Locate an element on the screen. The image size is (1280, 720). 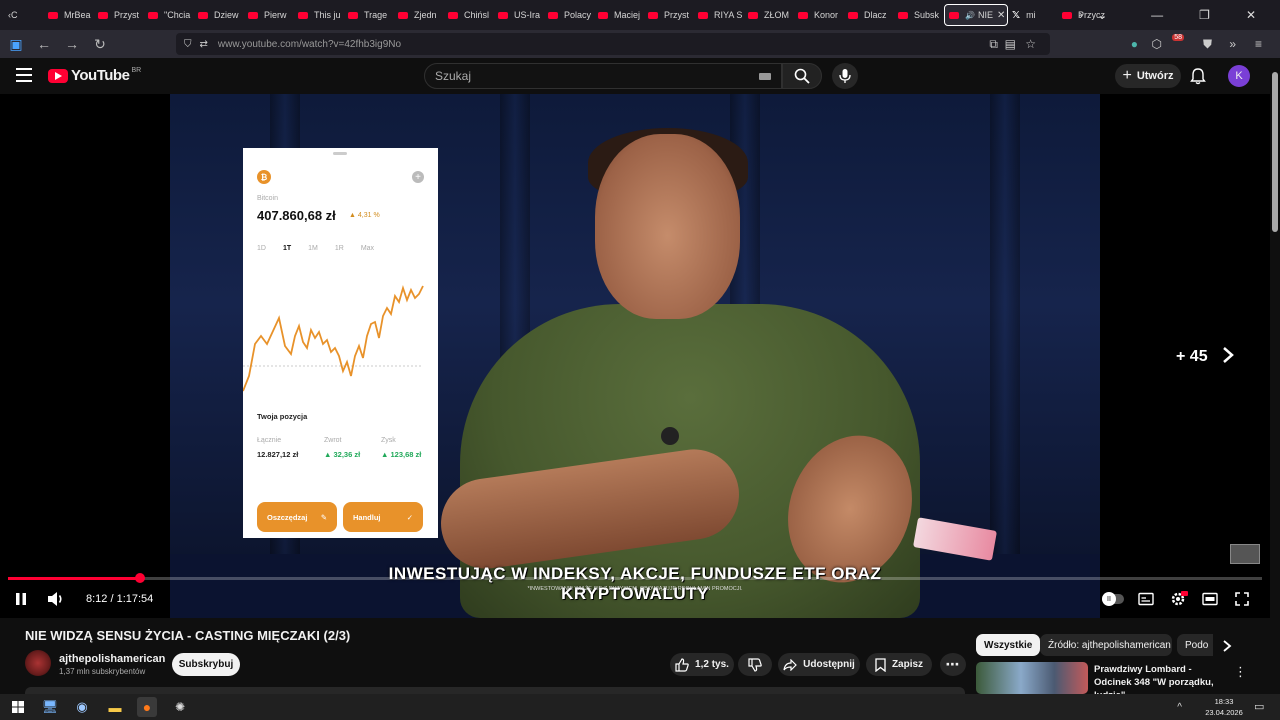
browser-tab: Dziew is located at coordinates (219, 15).